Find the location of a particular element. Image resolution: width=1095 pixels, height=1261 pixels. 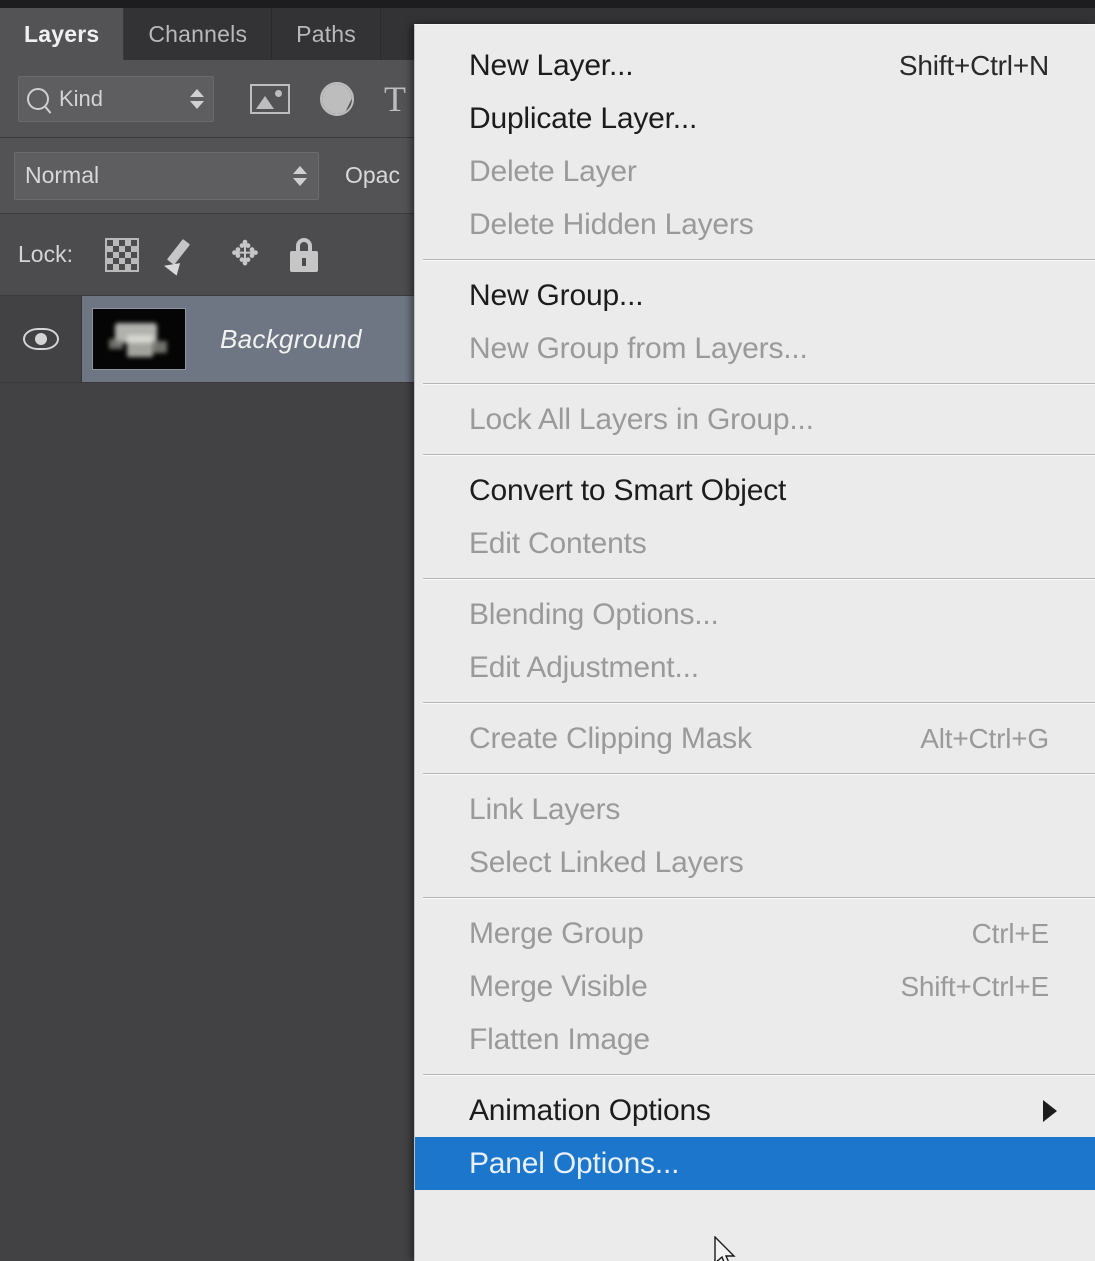

eye-icon is located at coordinates (40, 339).